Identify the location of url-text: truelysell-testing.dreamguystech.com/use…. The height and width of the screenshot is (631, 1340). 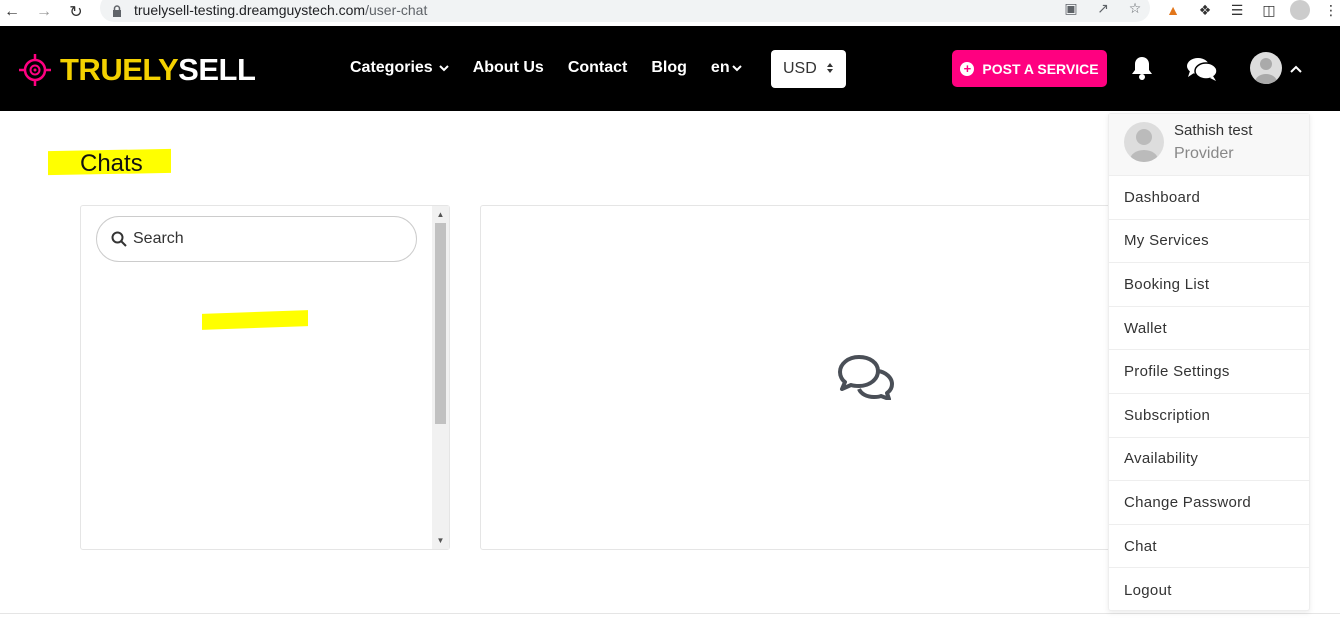
(281, 10).